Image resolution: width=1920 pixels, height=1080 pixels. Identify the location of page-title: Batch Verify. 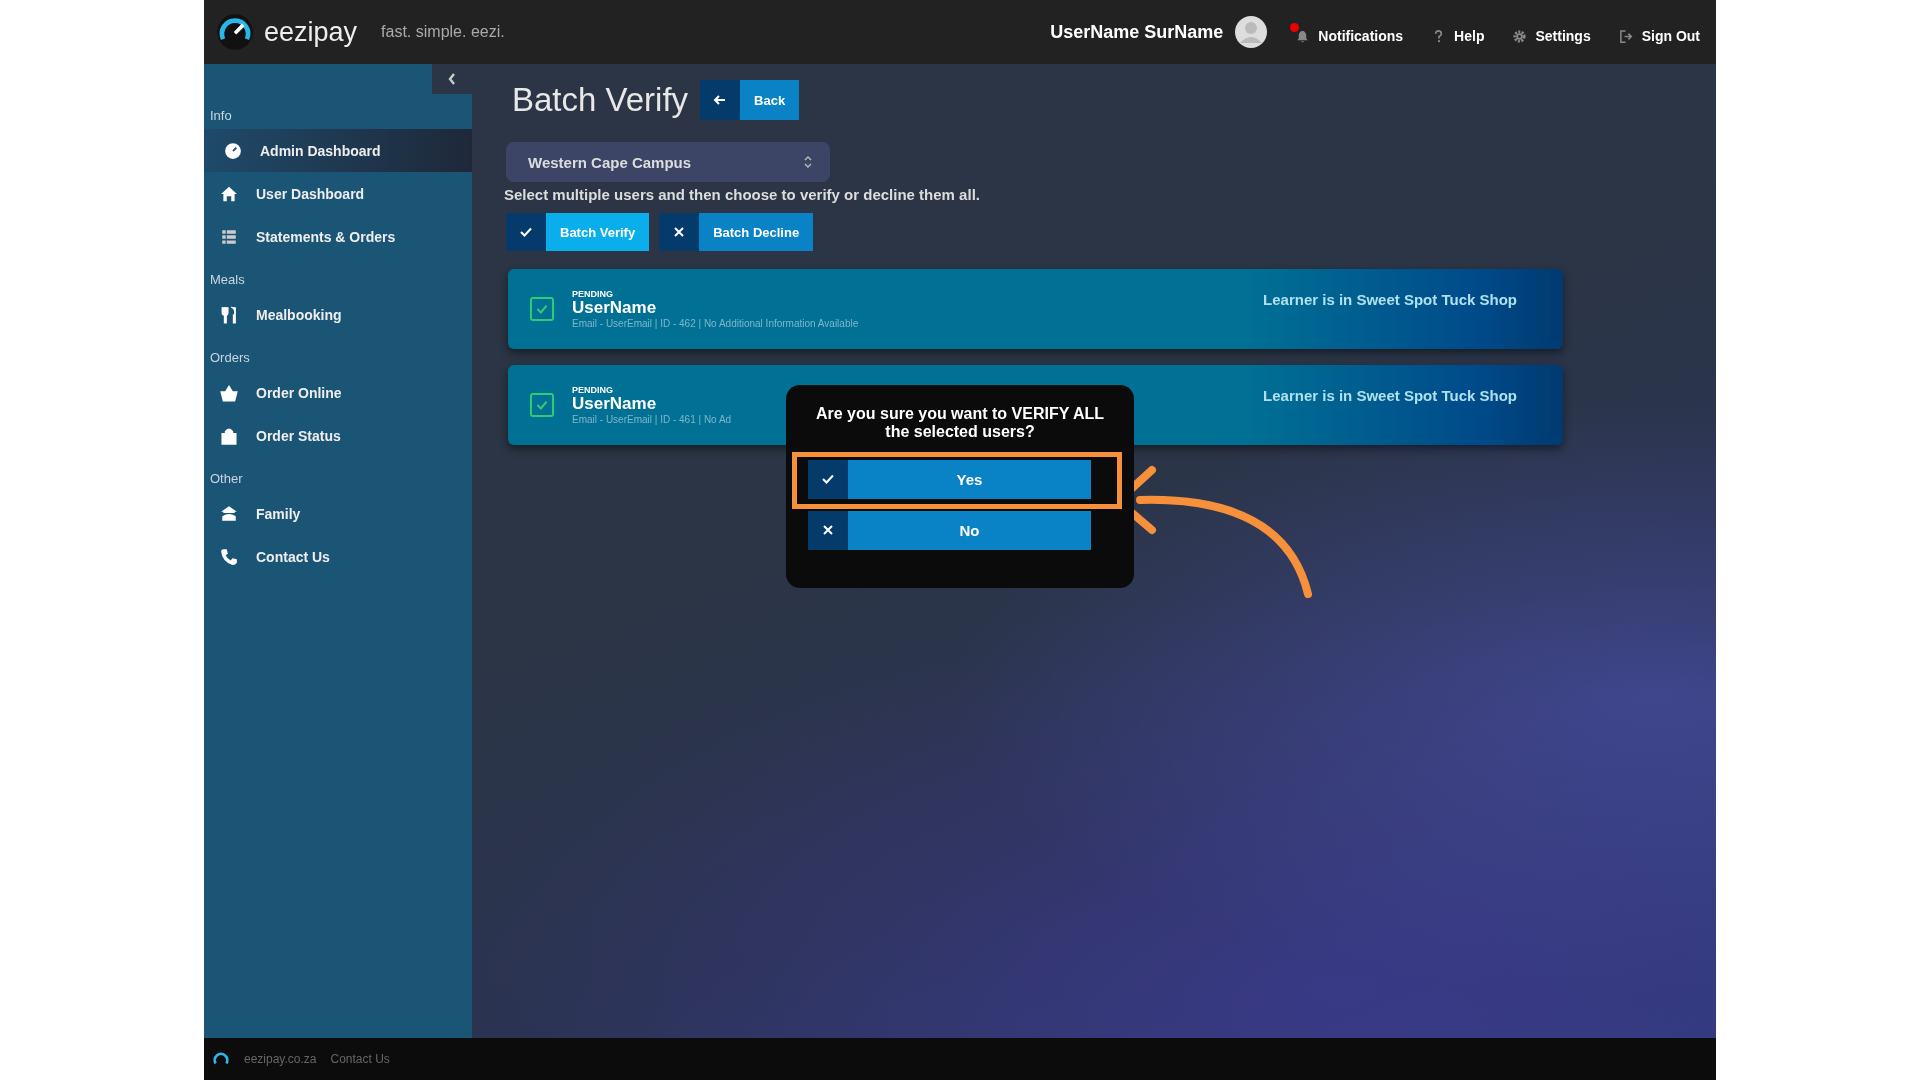
(600, 100).